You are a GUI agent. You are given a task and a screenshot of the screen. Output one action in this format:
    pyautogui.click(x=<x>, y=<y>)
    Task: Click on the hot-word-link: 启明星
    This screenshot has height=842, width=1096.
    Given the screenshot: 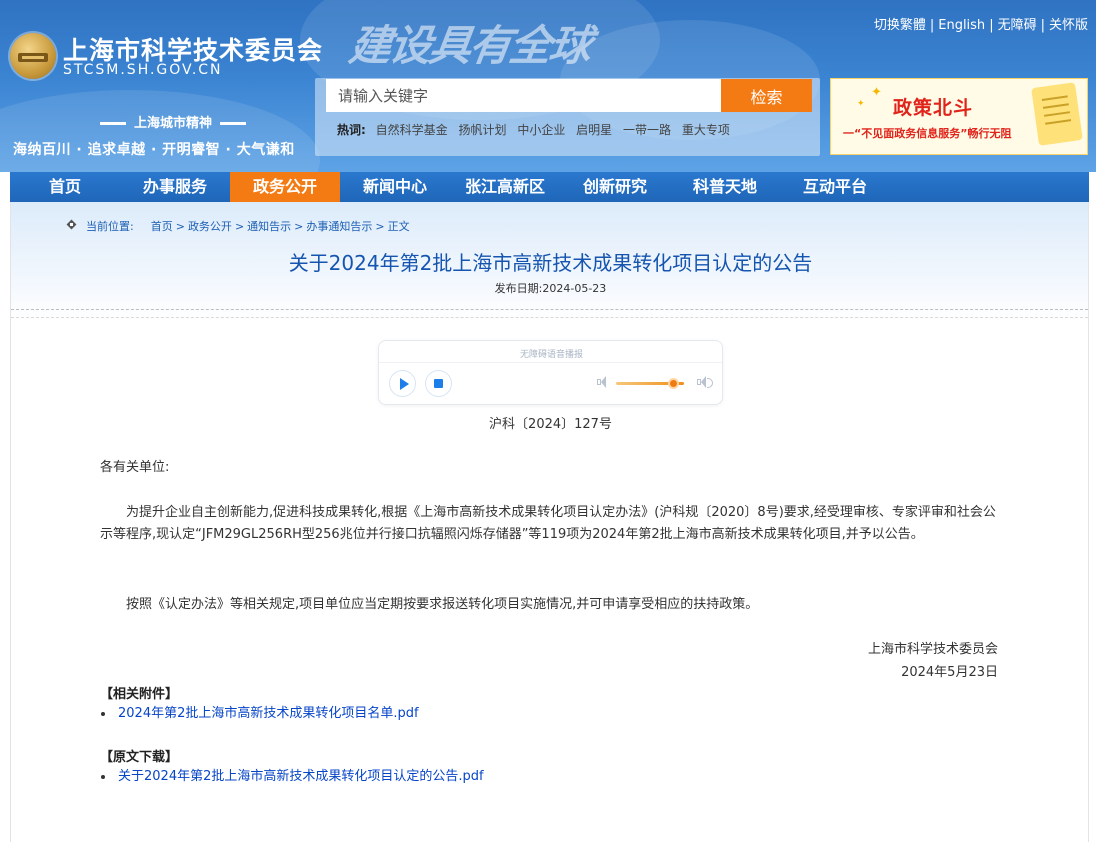 What is the action you would take?
    pyautogui.click(x=594, y=130)
    